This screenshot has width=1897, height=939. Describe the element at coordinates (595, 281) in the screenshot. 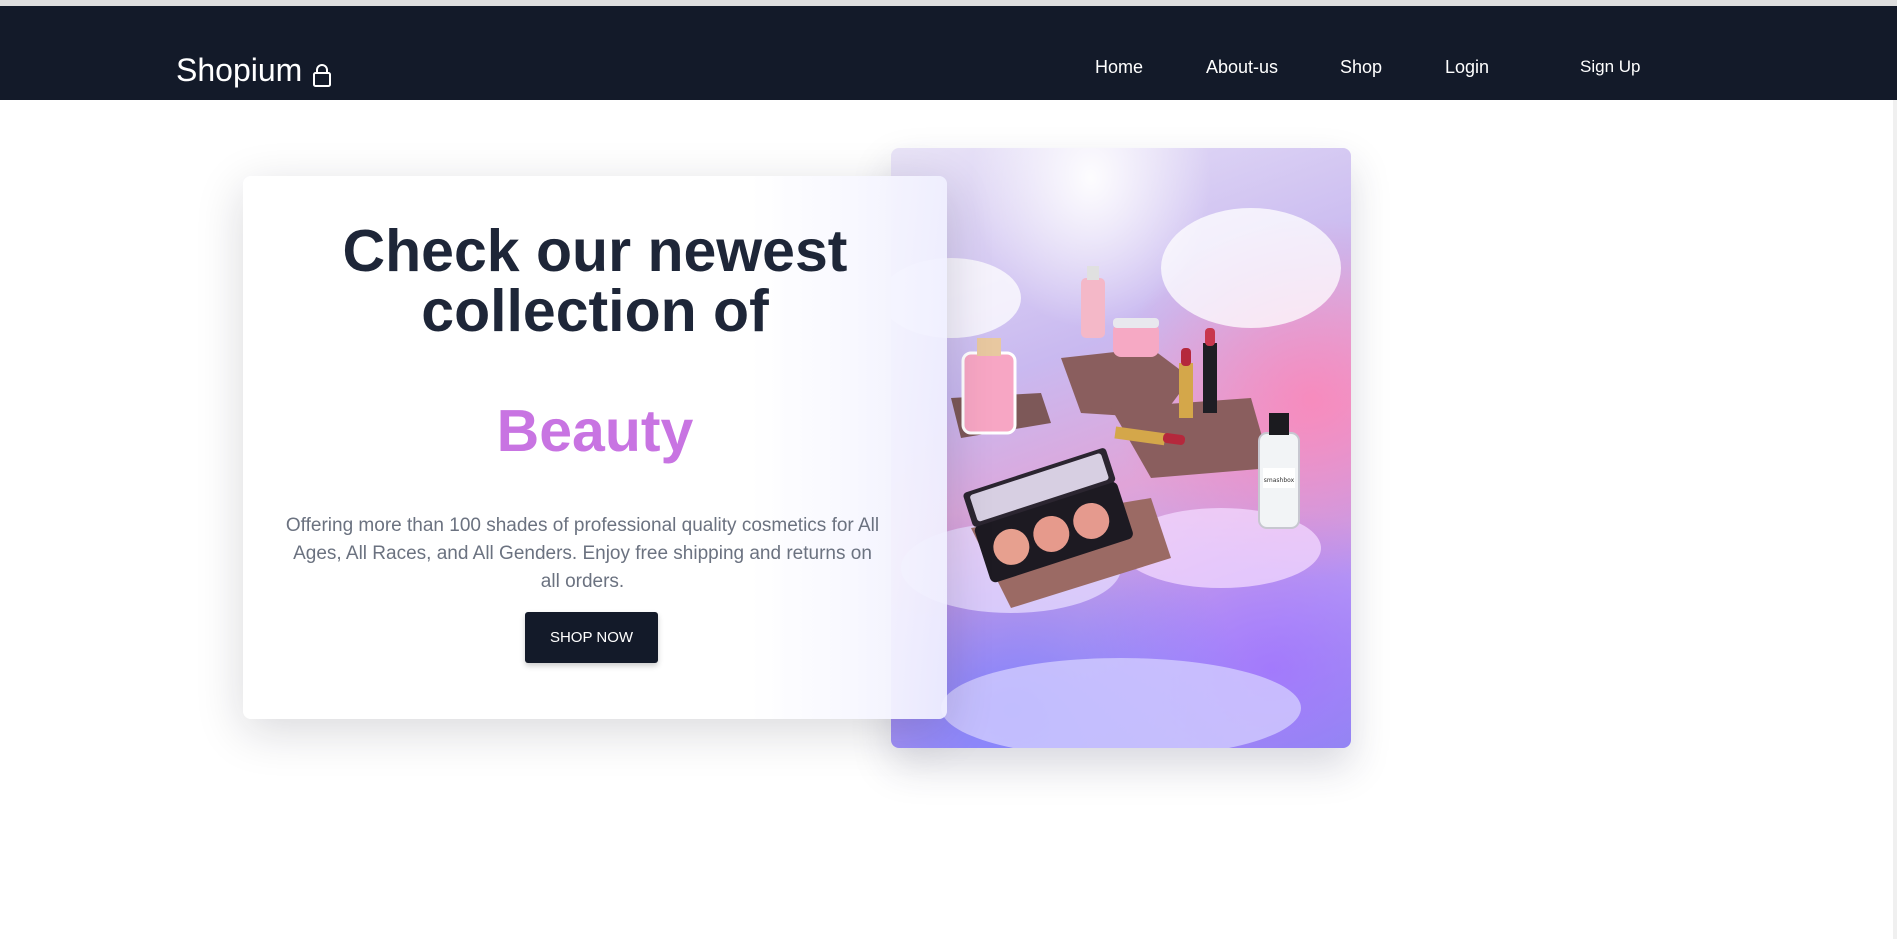

I see `hero-headline: Check our newest collection of` at that location.